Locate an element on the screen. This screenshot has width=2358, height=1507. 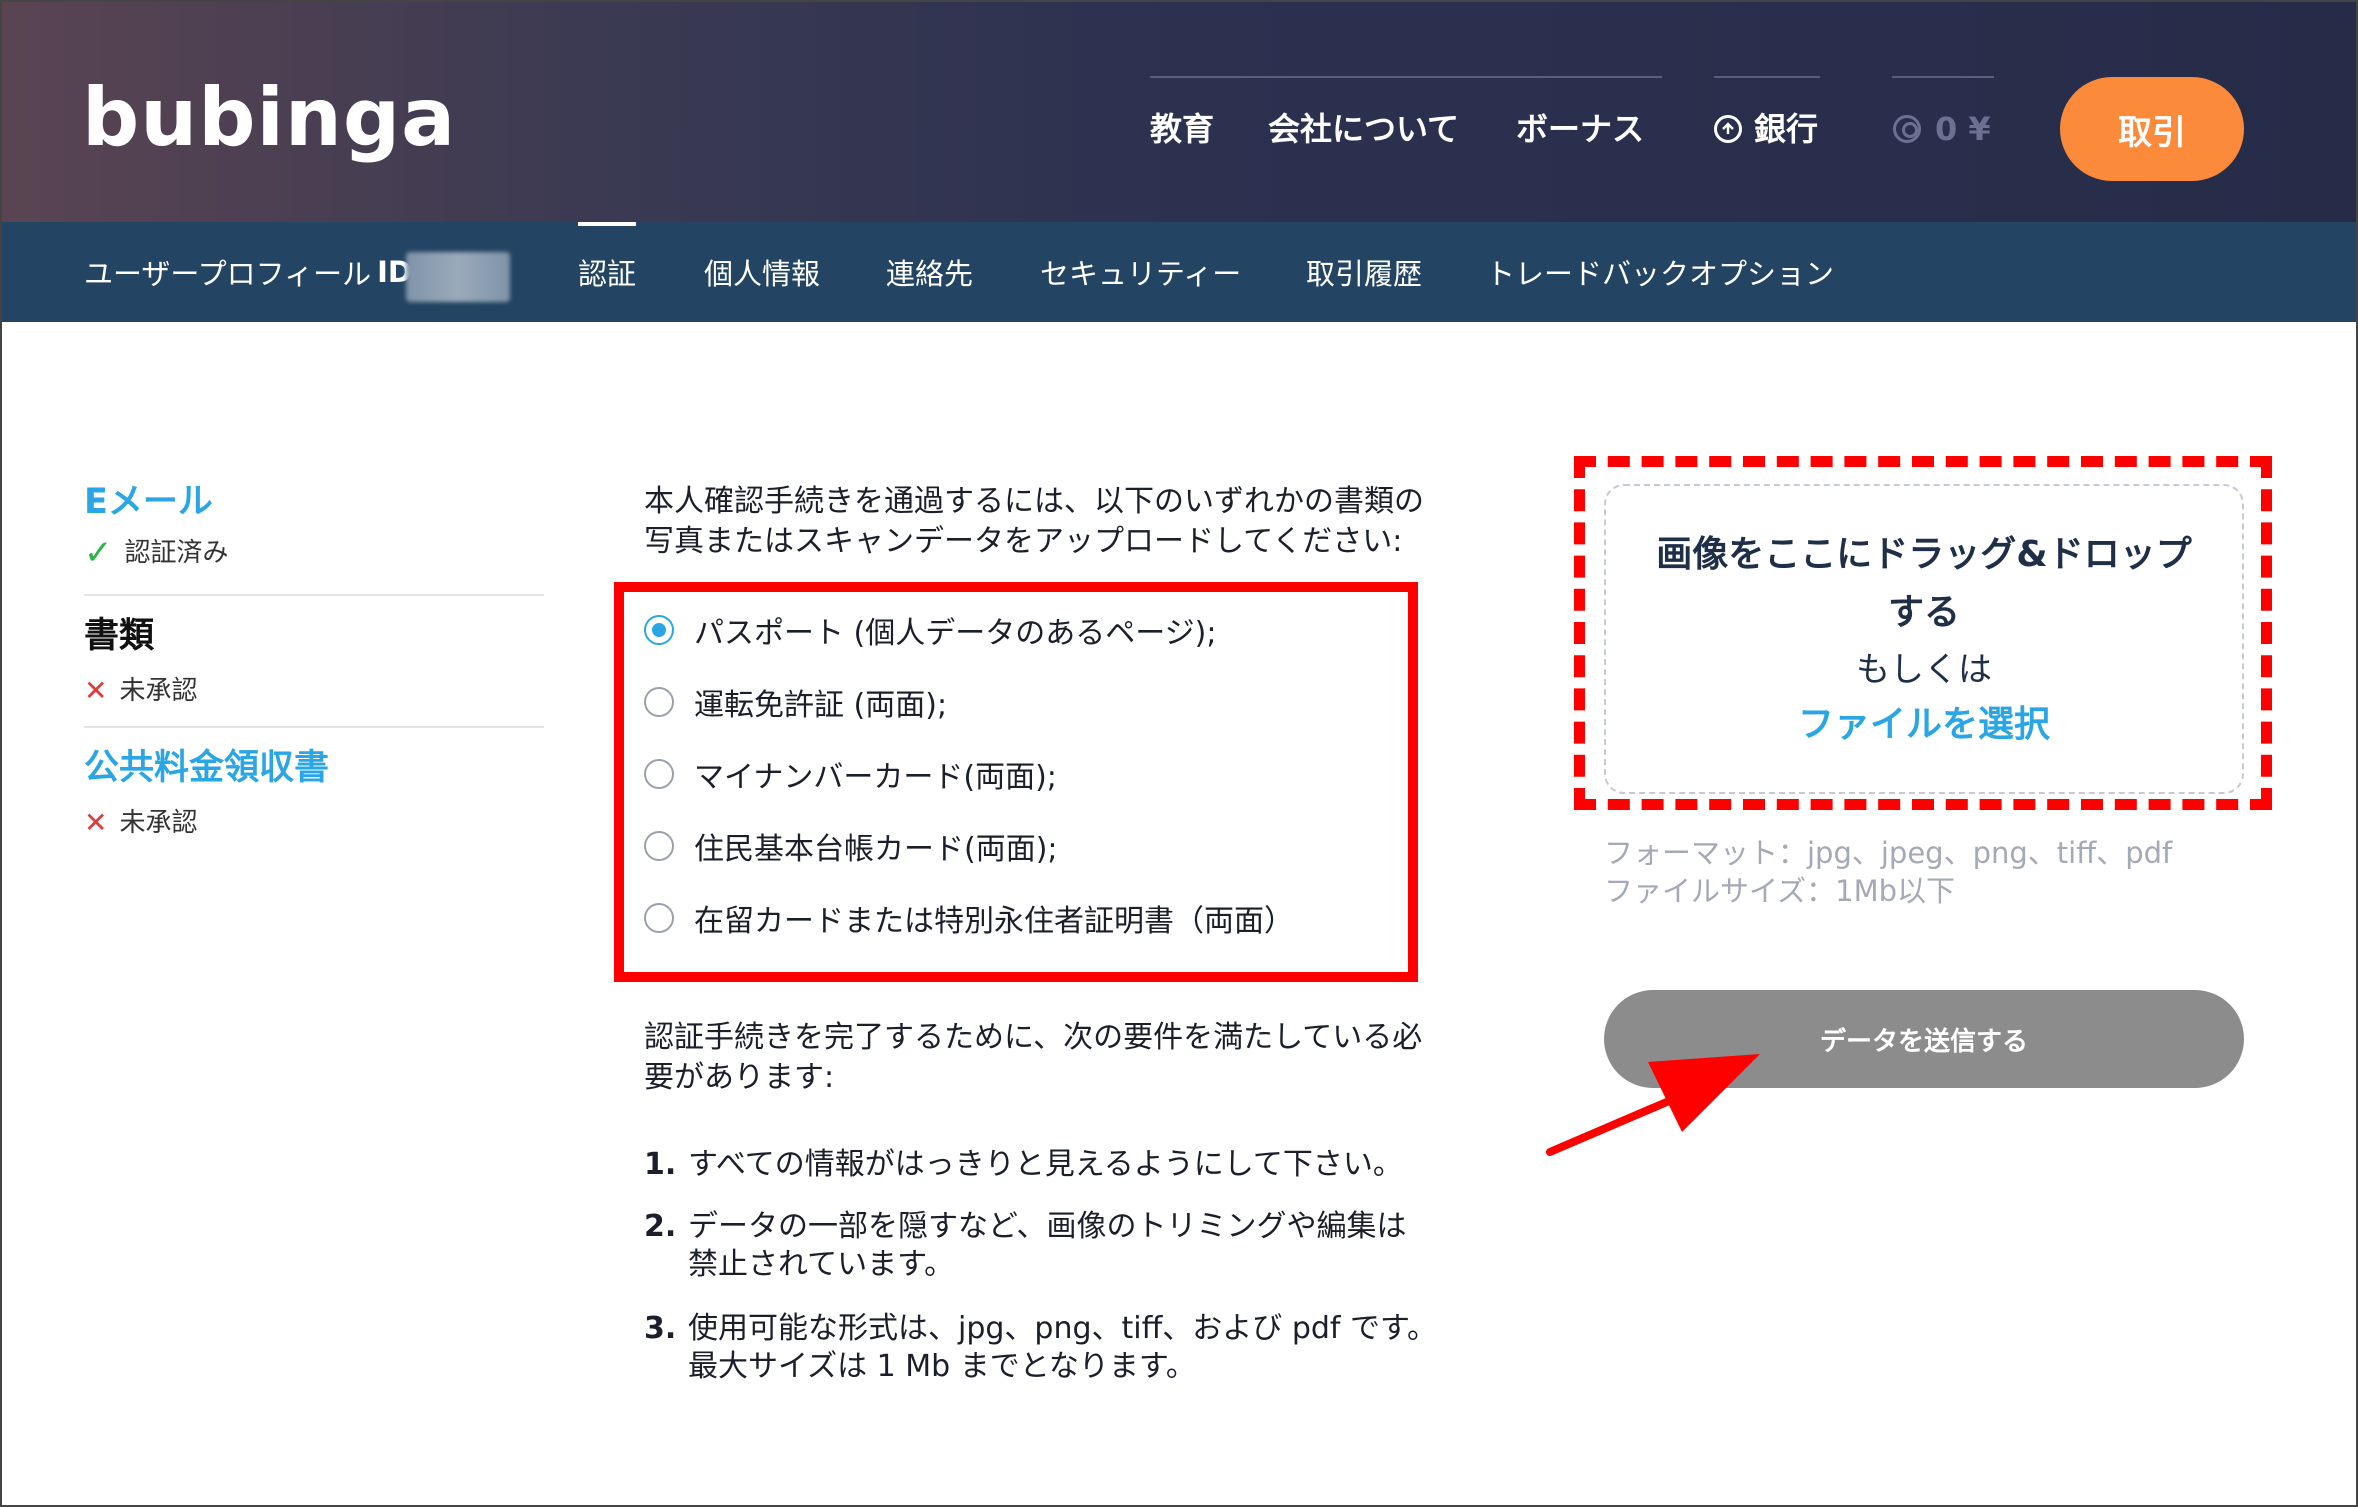
blurred-user-id is located at coordinates (458, 277).